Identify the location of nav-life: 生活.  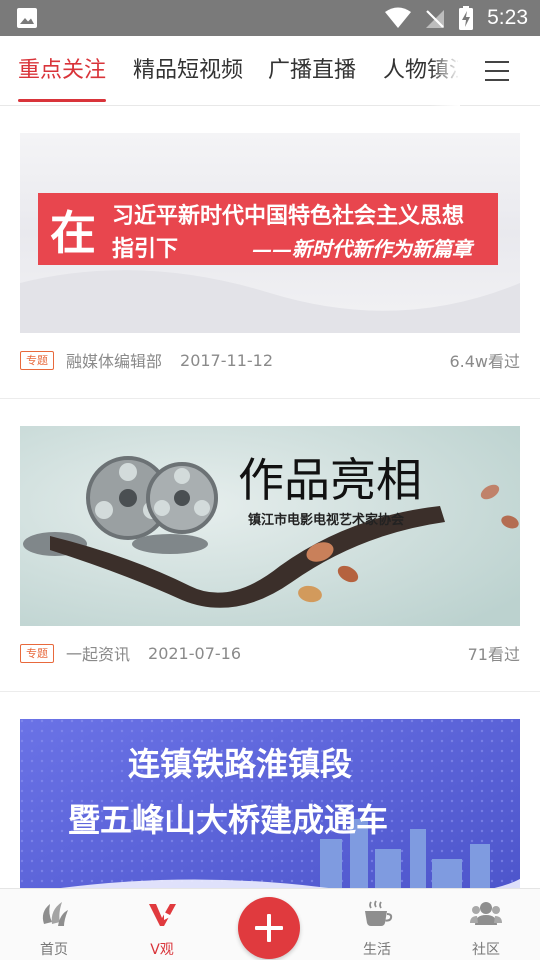
(377, 924).